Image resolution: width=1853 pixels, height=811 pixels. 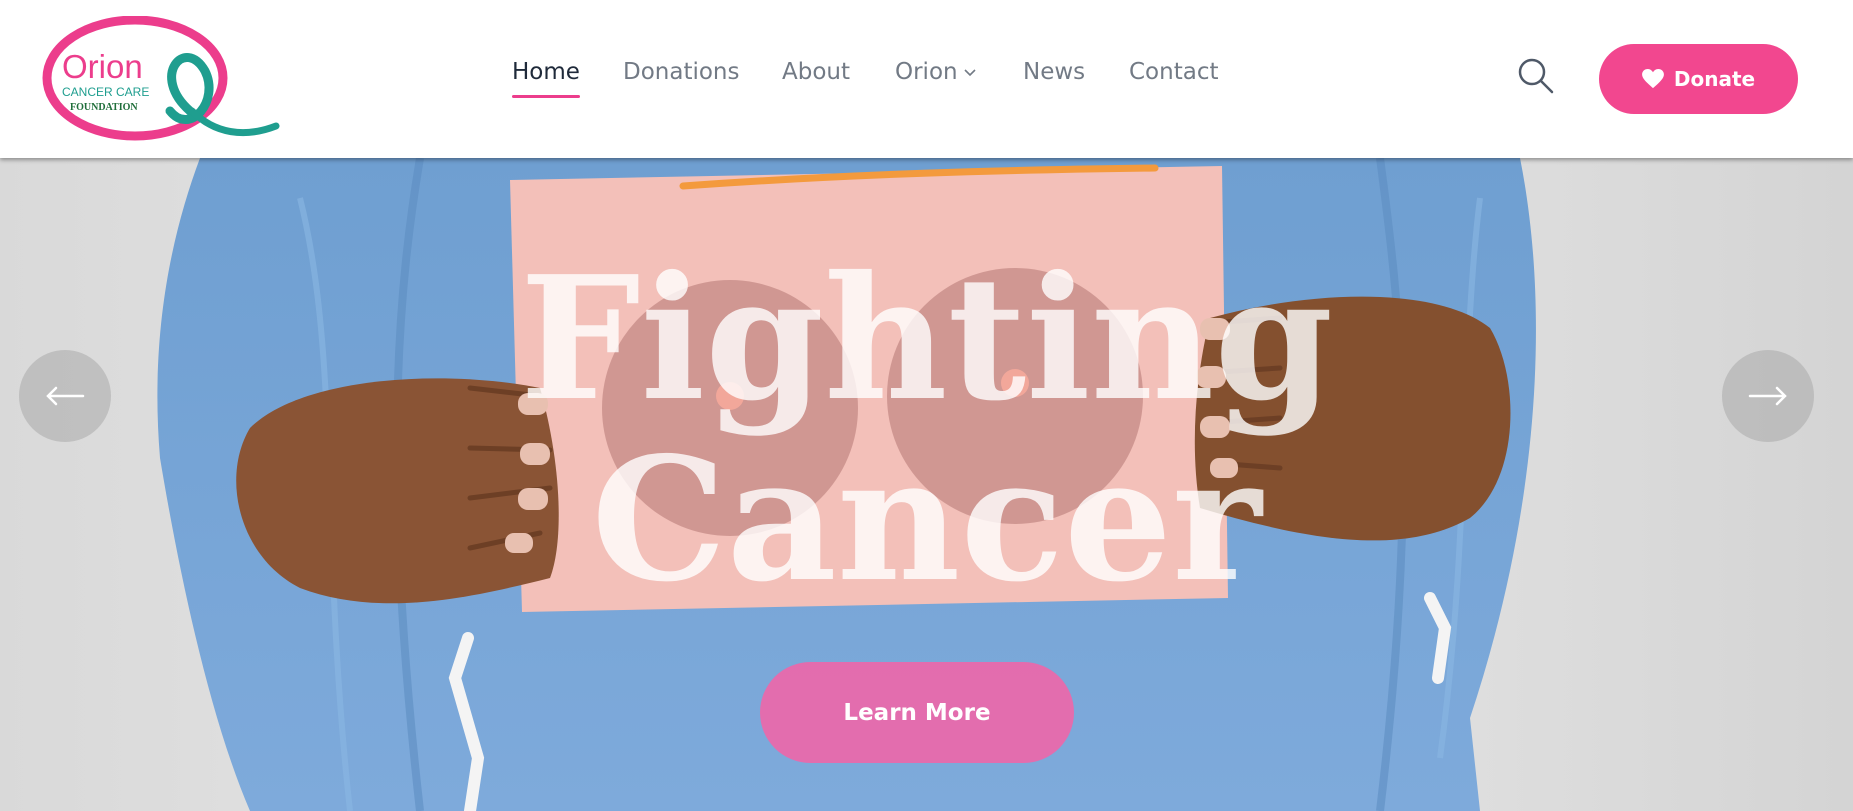 I want to click on search-icon, so click(x=1536, y=76).